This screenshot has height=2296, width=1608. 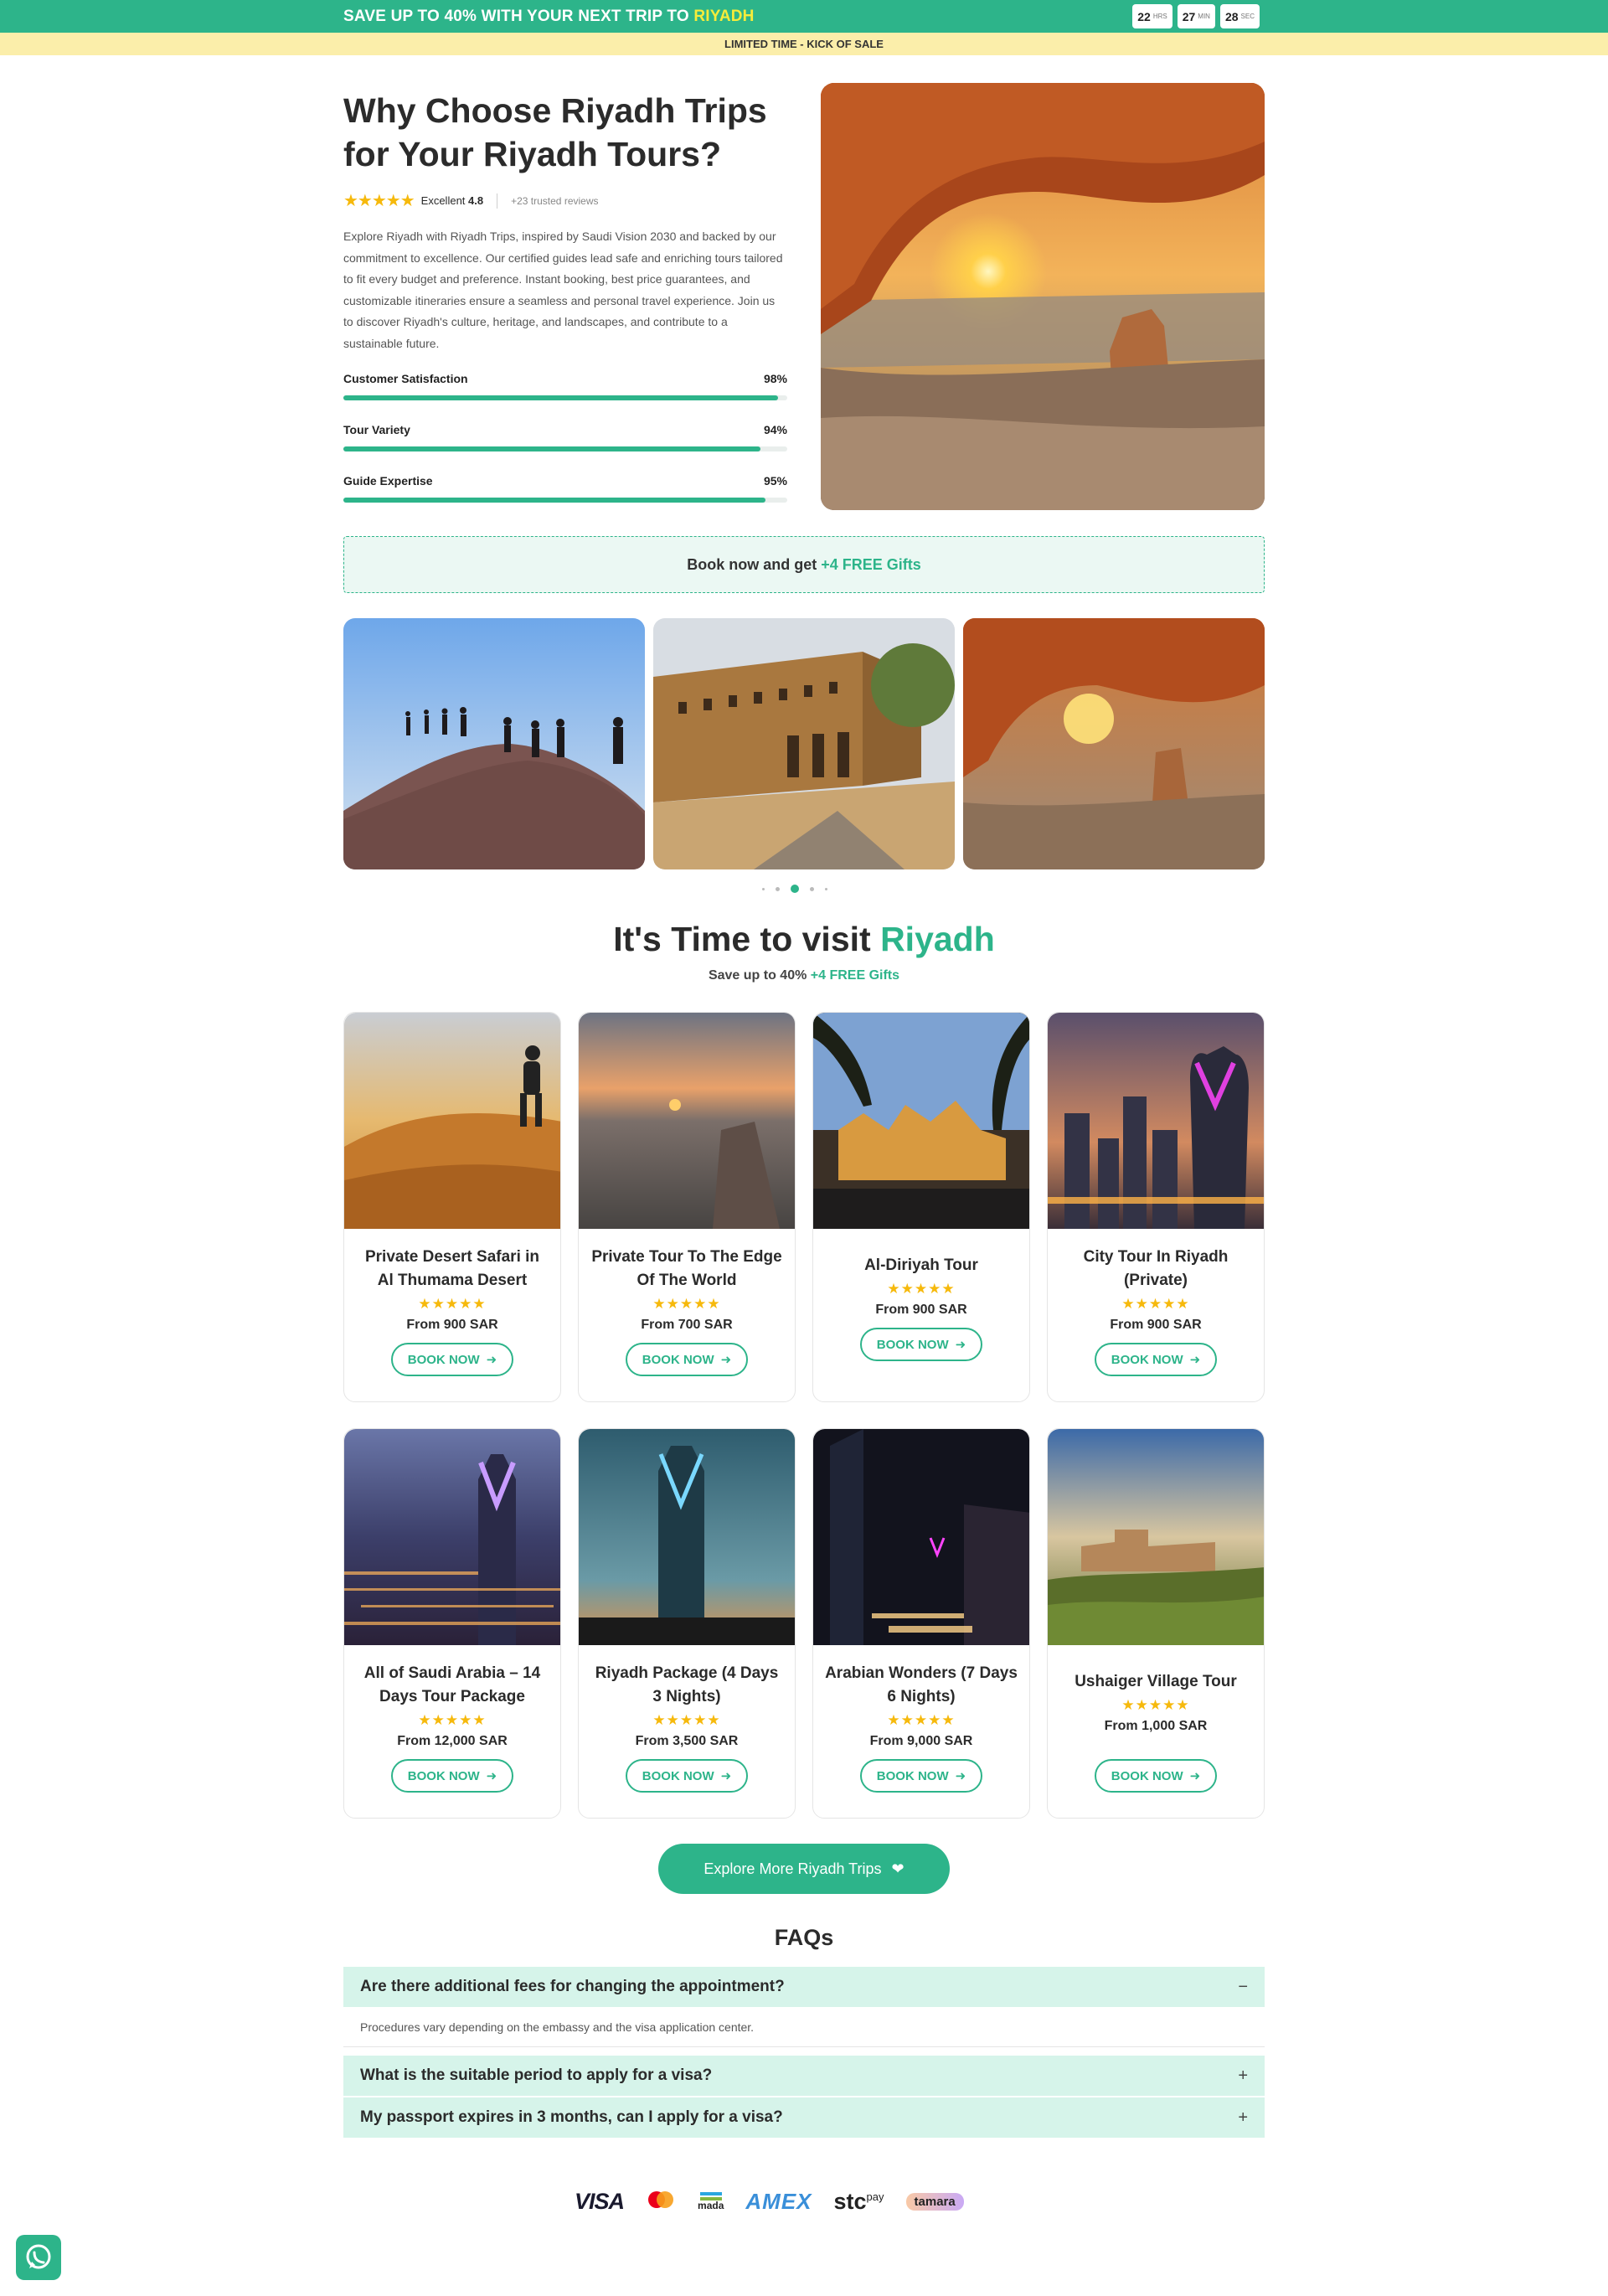 I want to click on gift-accent: +4 FREE Gifts, so click(x=871, y=564).